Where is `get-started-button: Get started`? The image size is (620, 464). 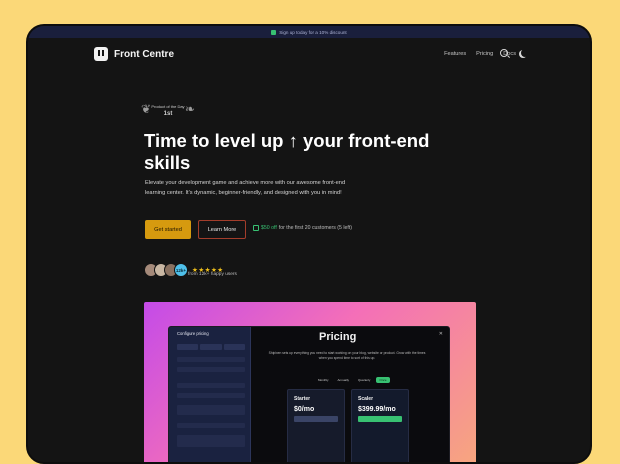
get-started-button: Get started is located at coordinates (168, 229).